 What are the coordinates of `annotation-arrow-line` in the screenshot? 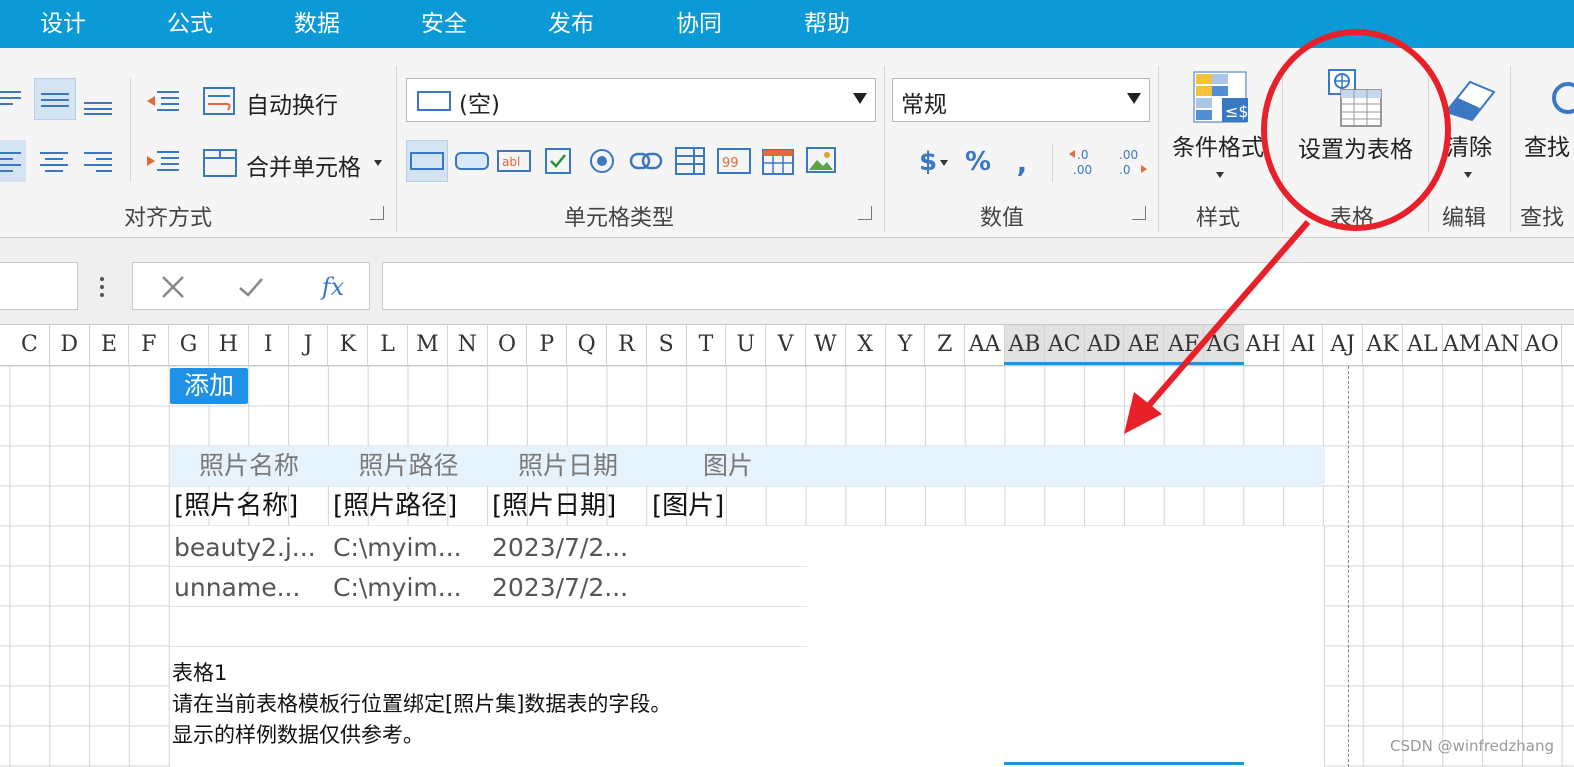 It's located at (1223, 320).